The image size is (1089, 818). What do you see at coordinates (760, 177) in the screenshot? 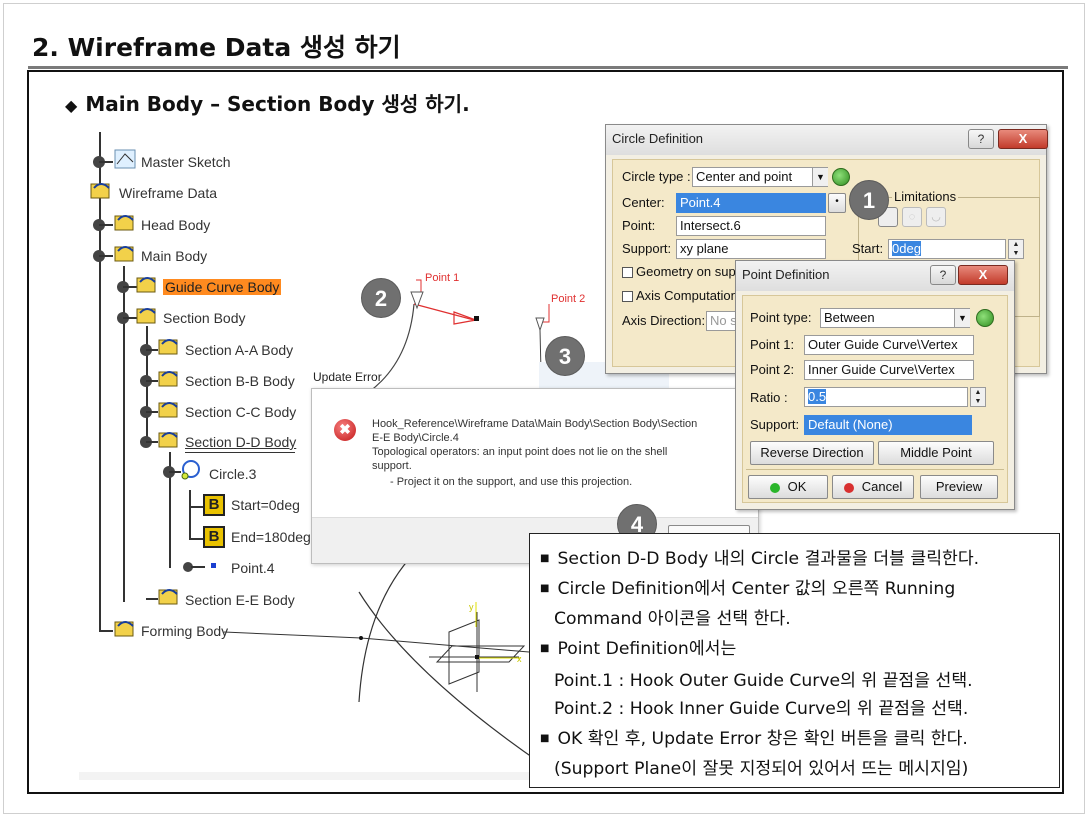
I see `circle-type-select: Center and point` at bounding box center [760, 177].